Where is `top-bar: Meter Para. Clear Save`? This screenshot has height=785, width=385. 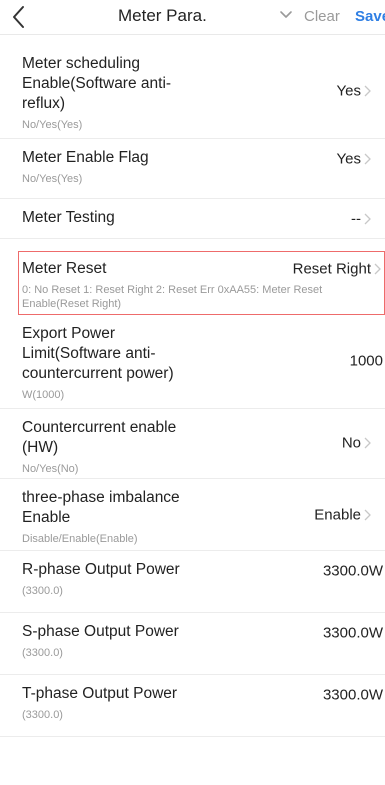
top-bar: Meter Para. Clear Save is located at coordinates (192, 17).